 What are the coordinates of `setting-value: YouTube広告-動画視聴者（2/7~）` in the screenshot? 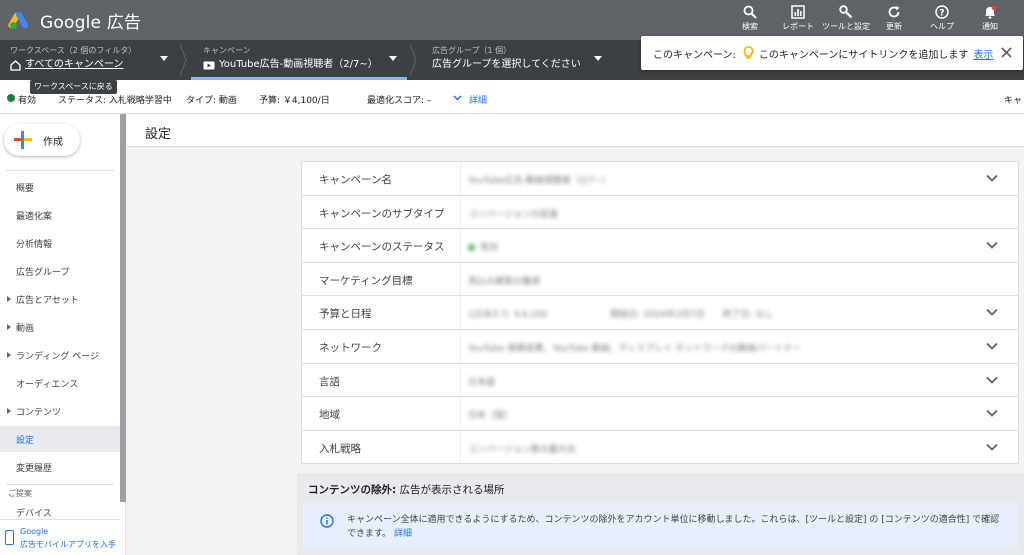 It's located at (539, 181).